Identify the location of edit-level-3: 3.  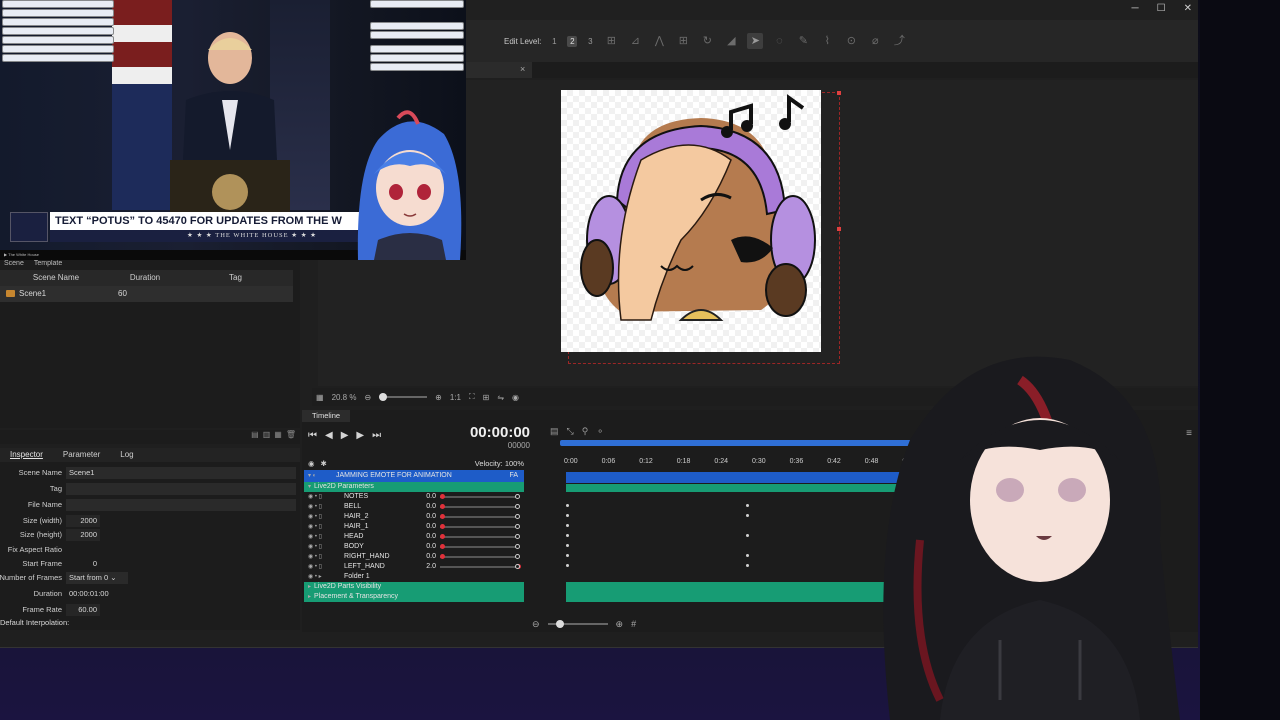
(590, 41).